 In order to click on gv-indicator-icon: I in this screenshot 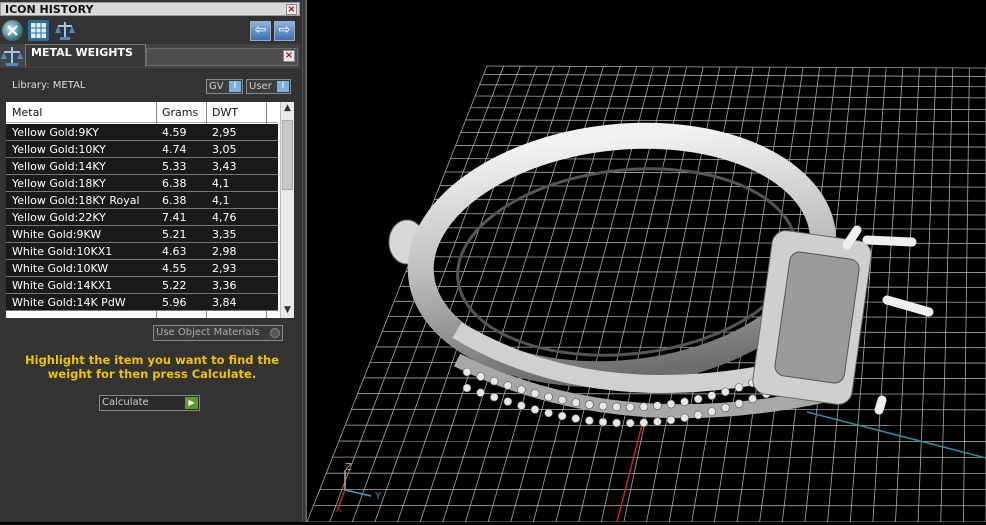, I will do `click(235, 86)`.